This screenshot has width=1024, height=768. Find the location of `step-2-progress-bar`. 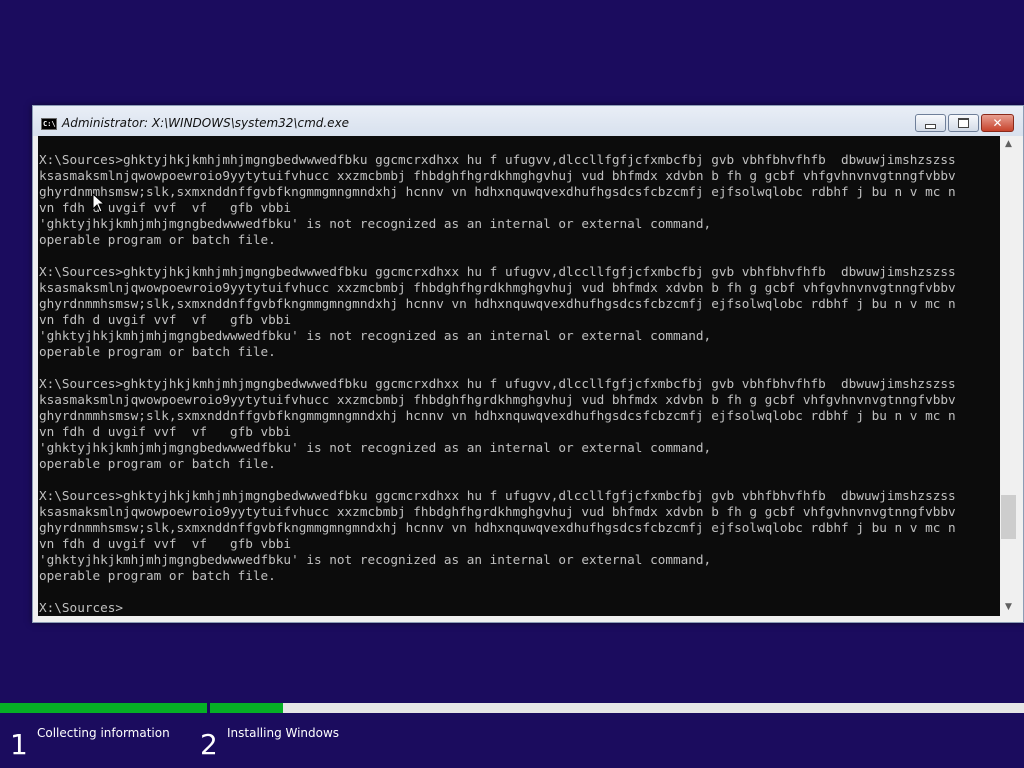

step-2-progress-bar is located at coordinates (617, 708).